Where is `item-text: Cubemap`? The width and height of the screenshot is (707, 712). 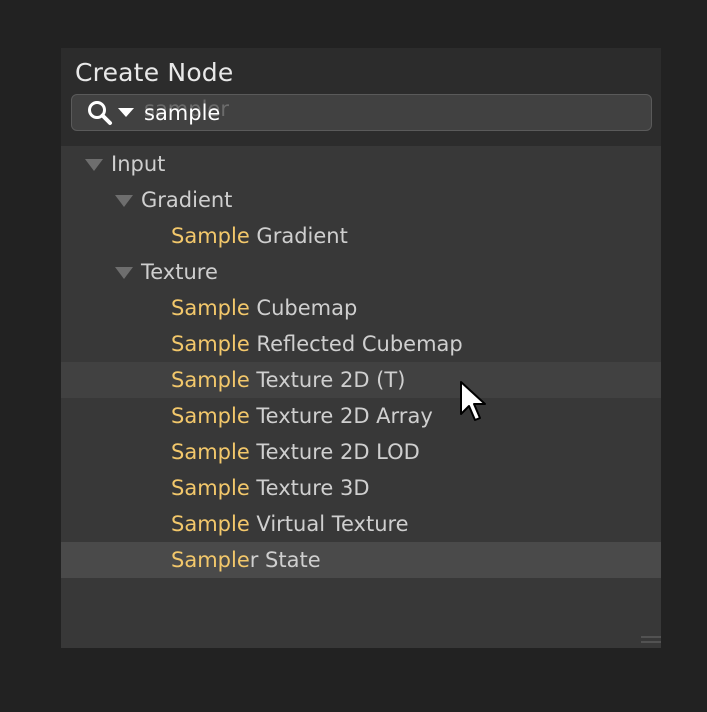
item-text: Cubemap is located at coordinates (303, 308).